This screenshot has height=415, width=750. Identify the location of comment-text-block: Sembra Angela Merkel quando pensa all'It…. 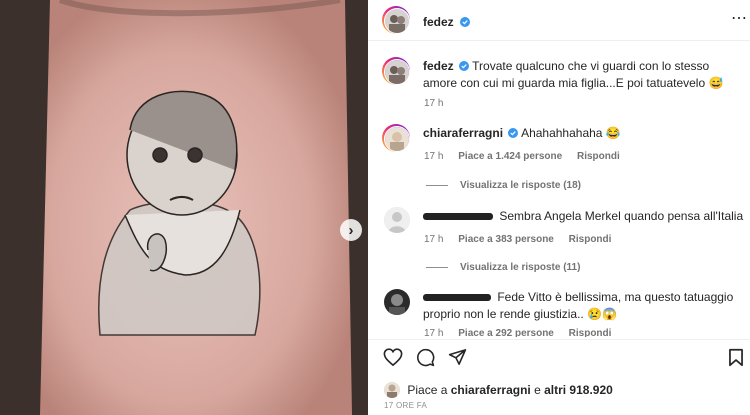
(583, 216).